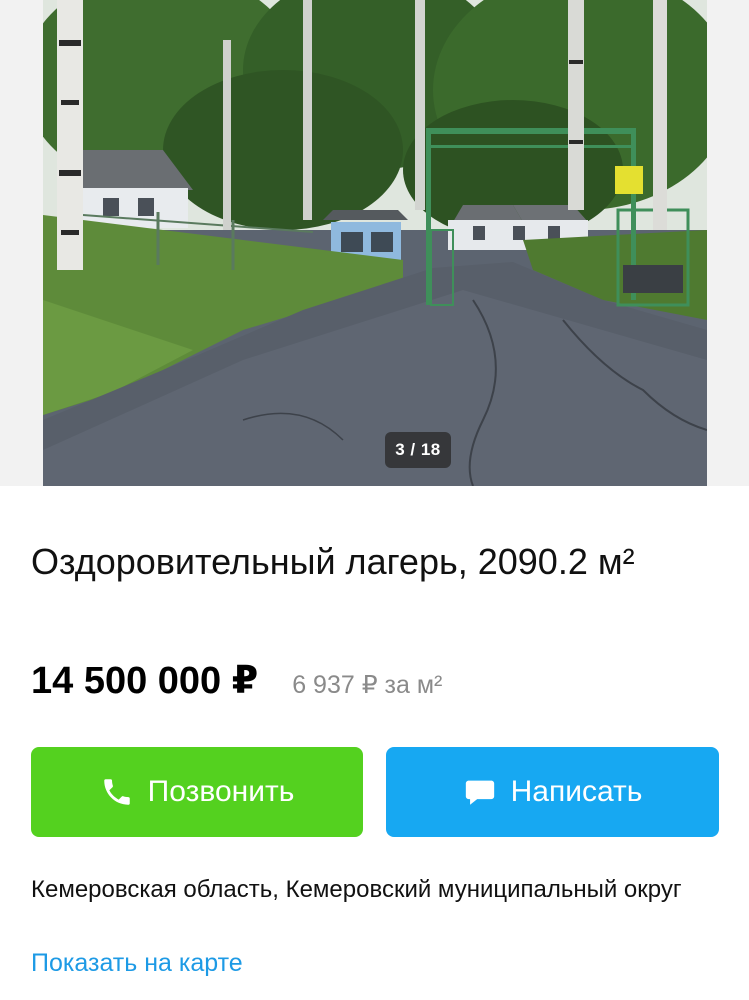  What do you see at coordinates (418, 450) in the screenshot?
I see `photo-counter: 3 / 18` at bounding box center [418, 450].